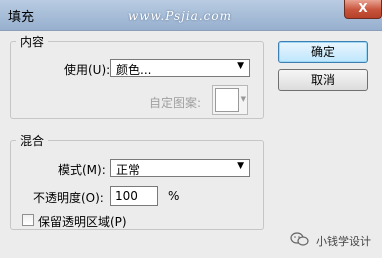  I want to click on mode-label: 模式(M):, so click(82, 170).